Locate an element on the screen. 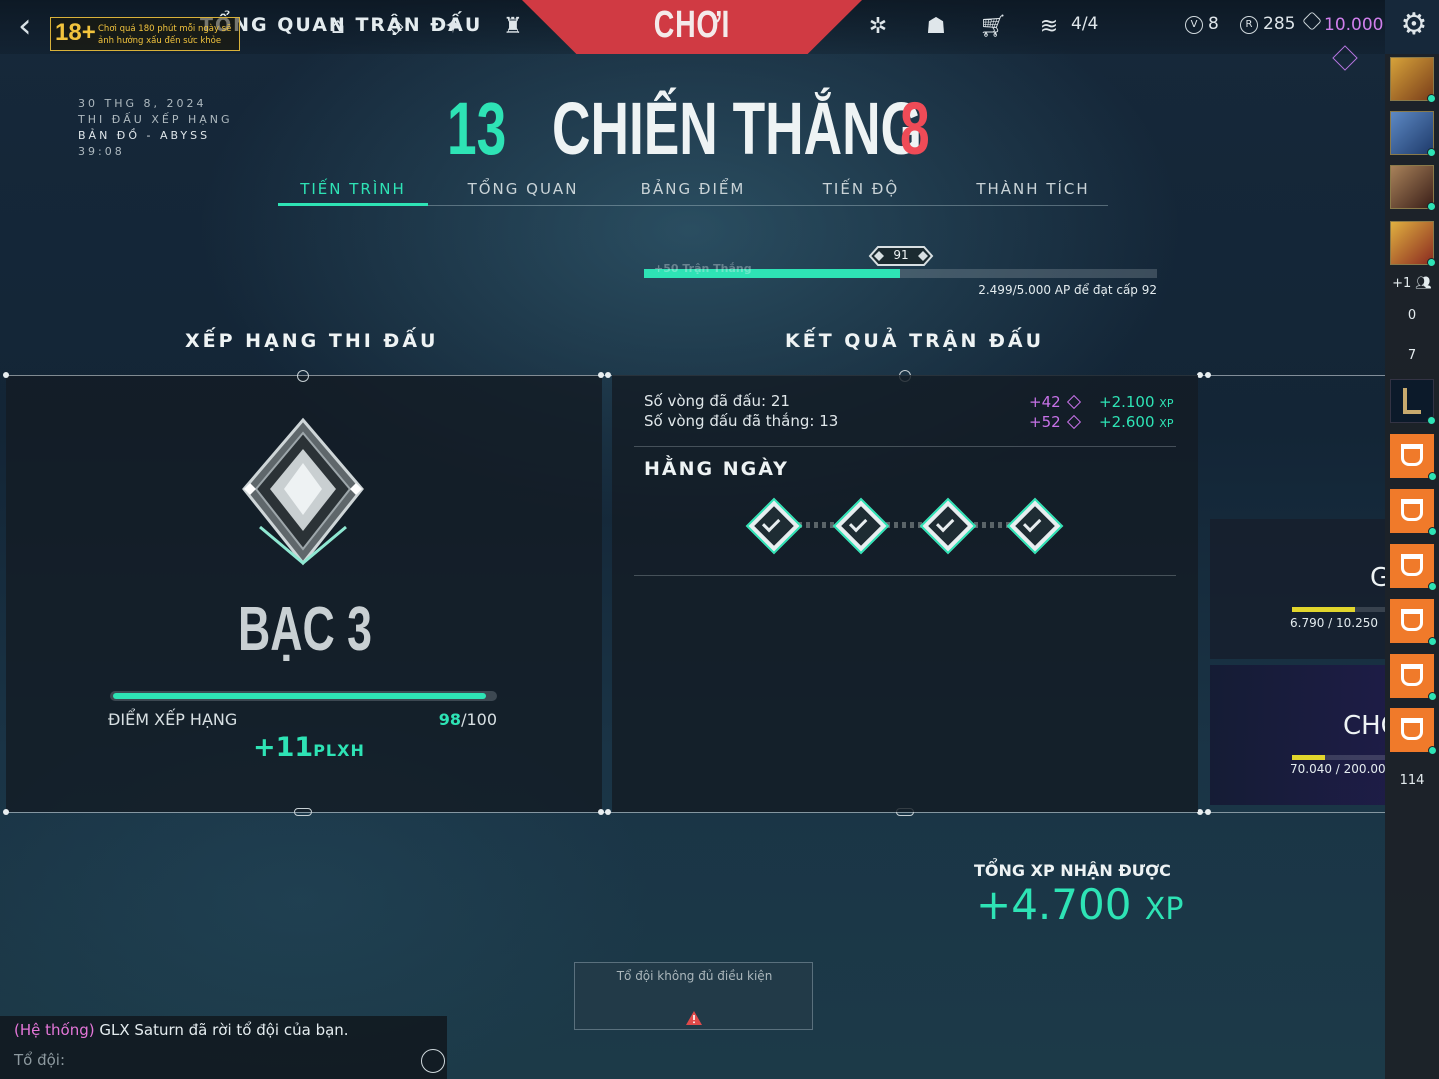 This screenshot has width=1439, height=1079. battlepass-icon: ≋ is located at coordinates (1049, 27).